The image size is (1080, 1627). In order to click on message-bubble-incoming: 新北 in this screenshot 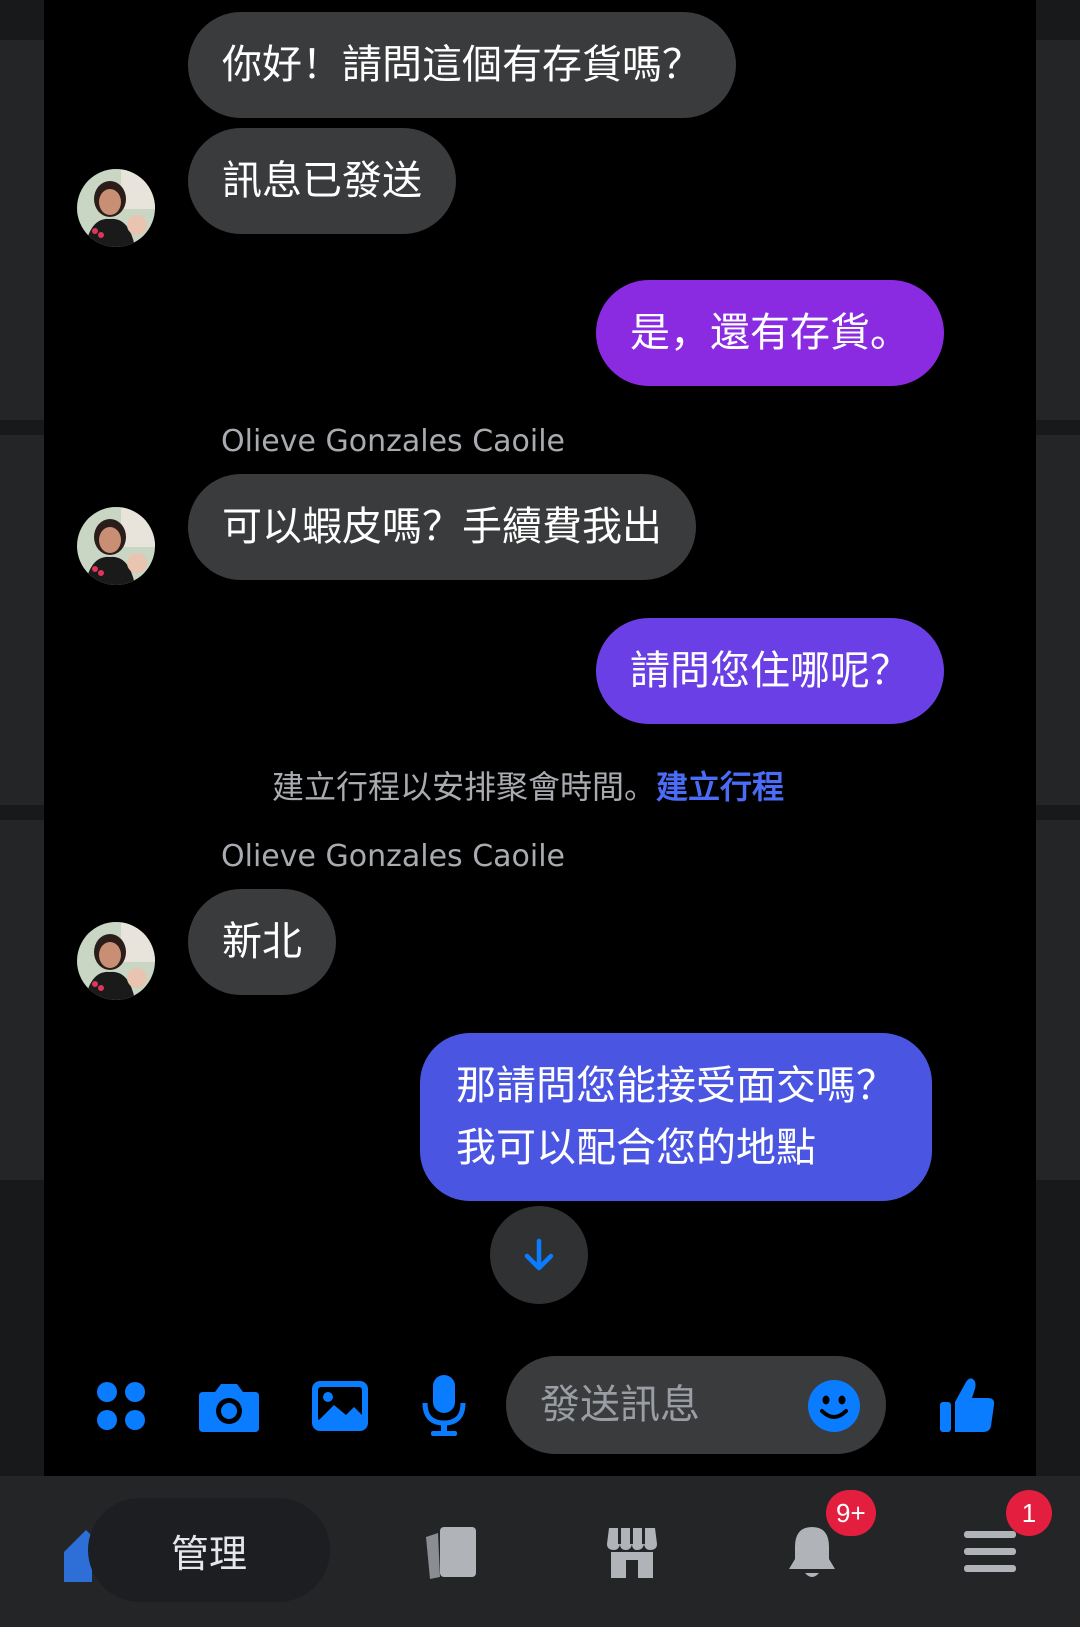, I will do `click(262, 942)`.